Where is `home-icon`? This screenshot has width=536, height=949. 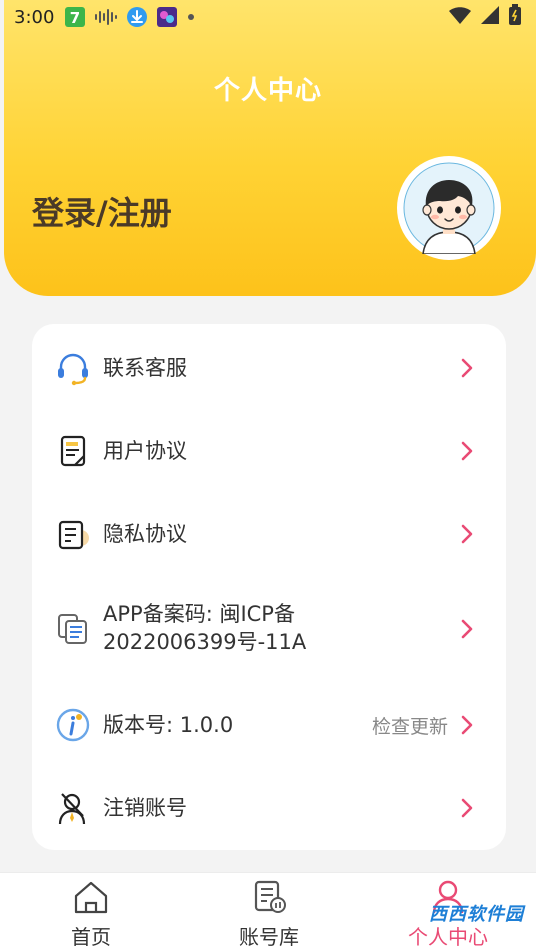 home-icon is located at coordinates (91, 897).